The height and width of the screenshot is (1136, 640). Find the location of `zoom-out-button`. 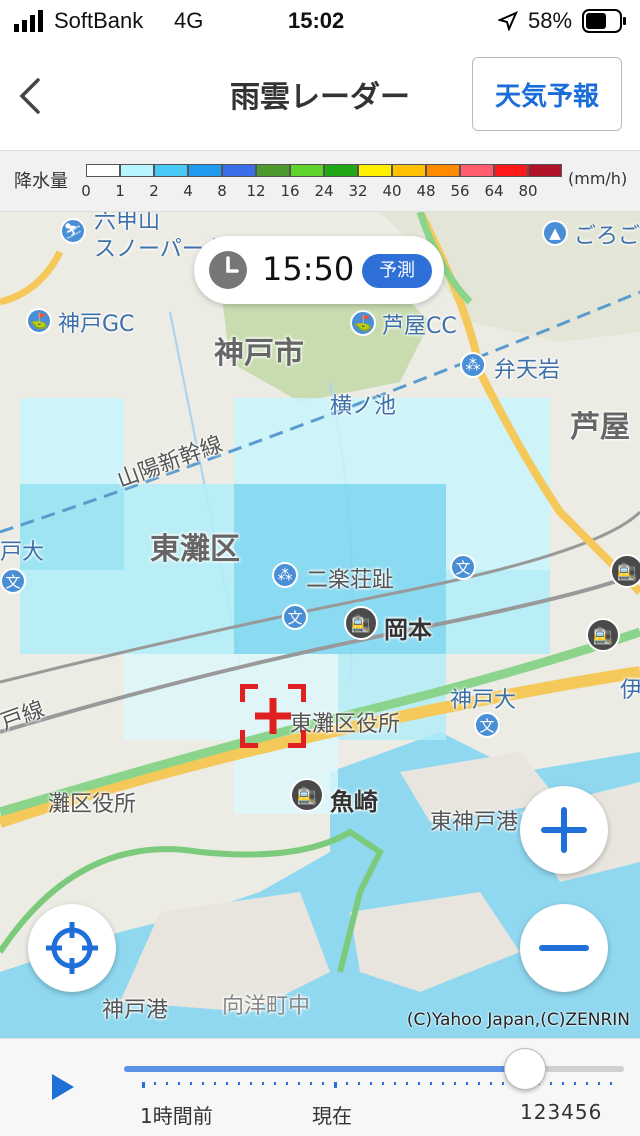

zoom-out-button is located at coordinates (564, 948).